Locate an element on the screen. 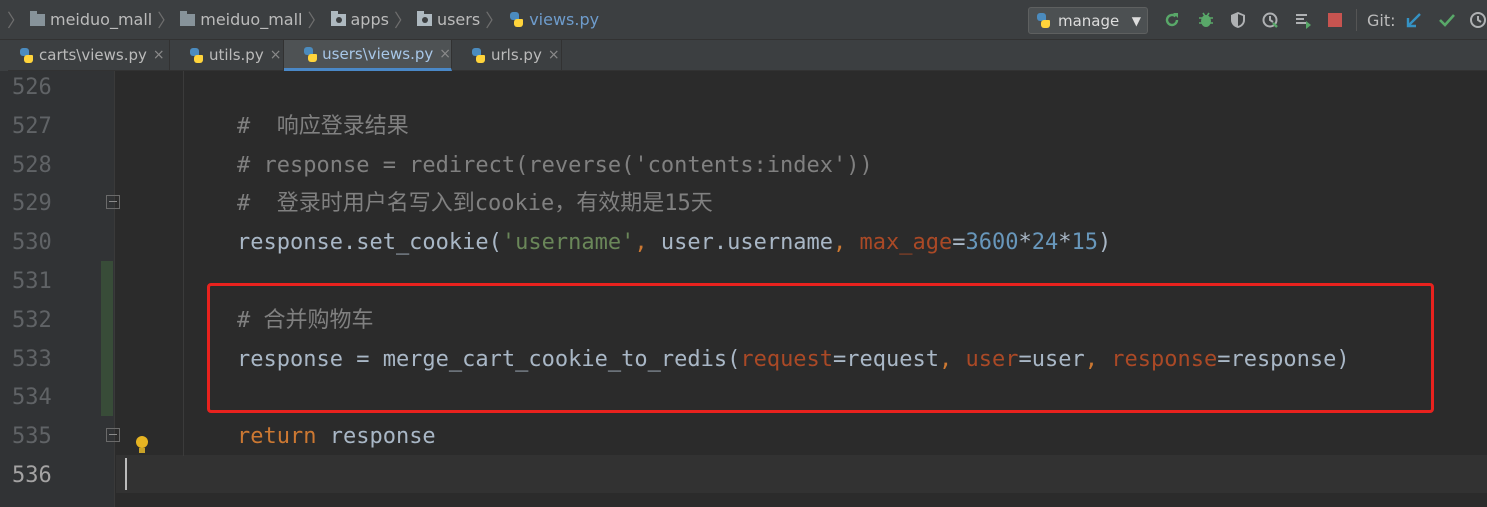  git-label: Git: is located at coordinates (1381, 20).